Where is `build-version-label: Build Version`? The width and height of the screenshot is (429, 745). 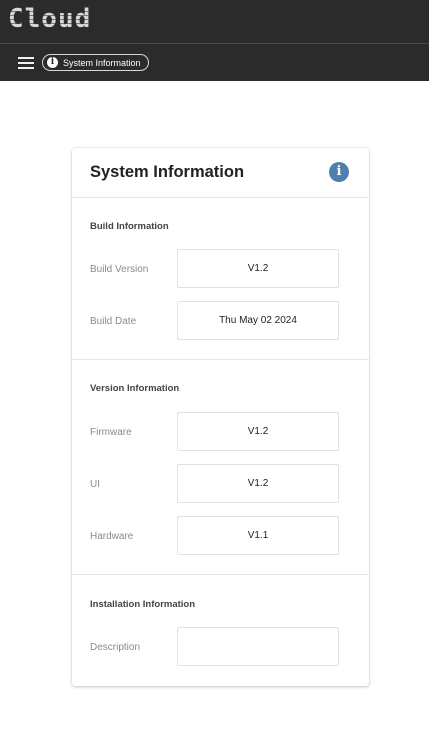 build-version-label: Build Version is located at coordinates (119, 269).